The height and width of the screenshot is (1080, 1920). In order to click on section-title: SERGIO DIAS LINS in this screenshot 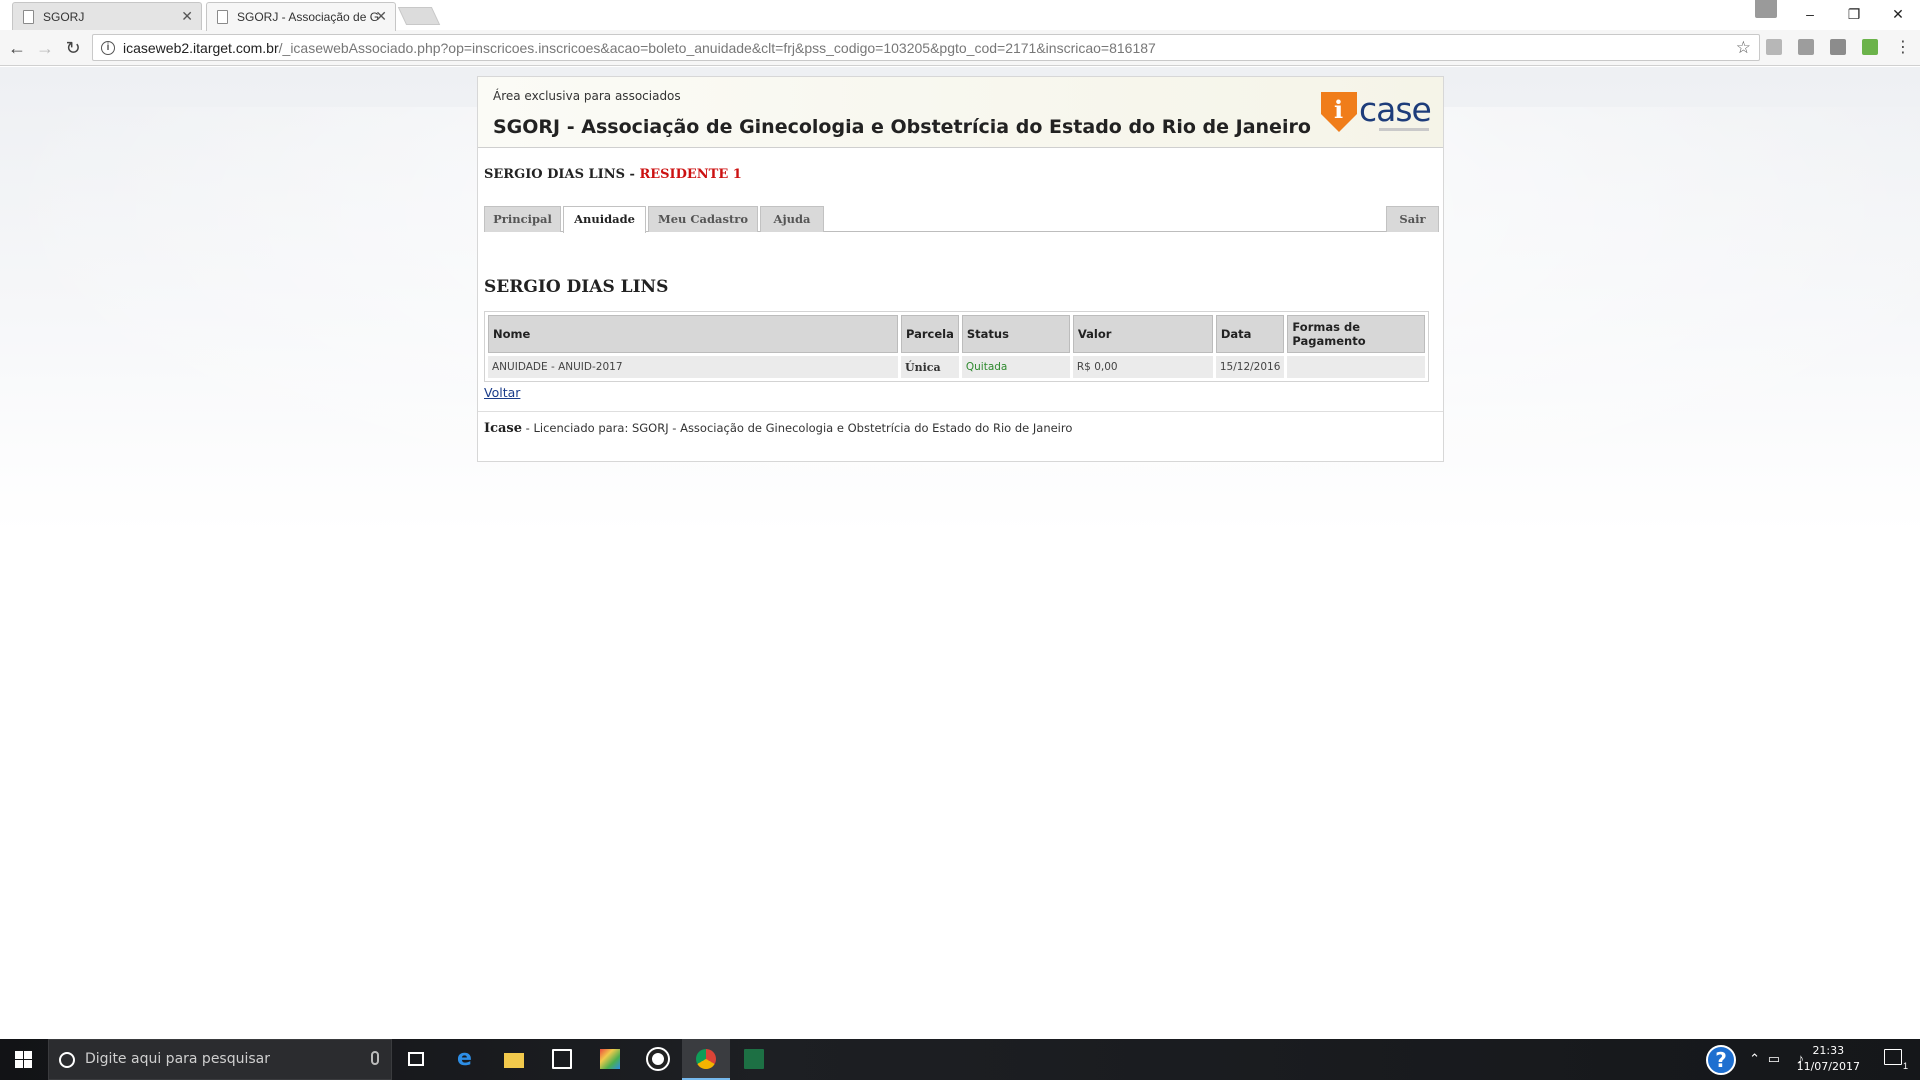, I will do `click(576, 287)`.